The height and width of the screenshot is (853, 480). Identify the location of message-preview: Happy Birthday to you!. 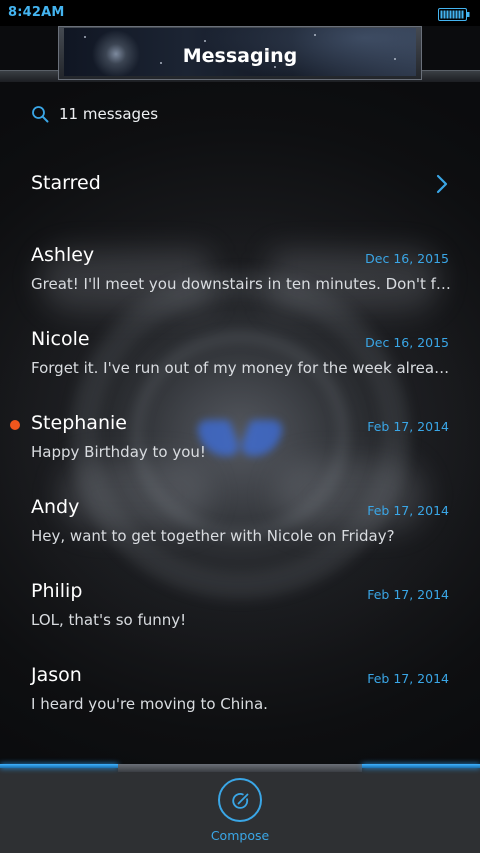
(118, 452).